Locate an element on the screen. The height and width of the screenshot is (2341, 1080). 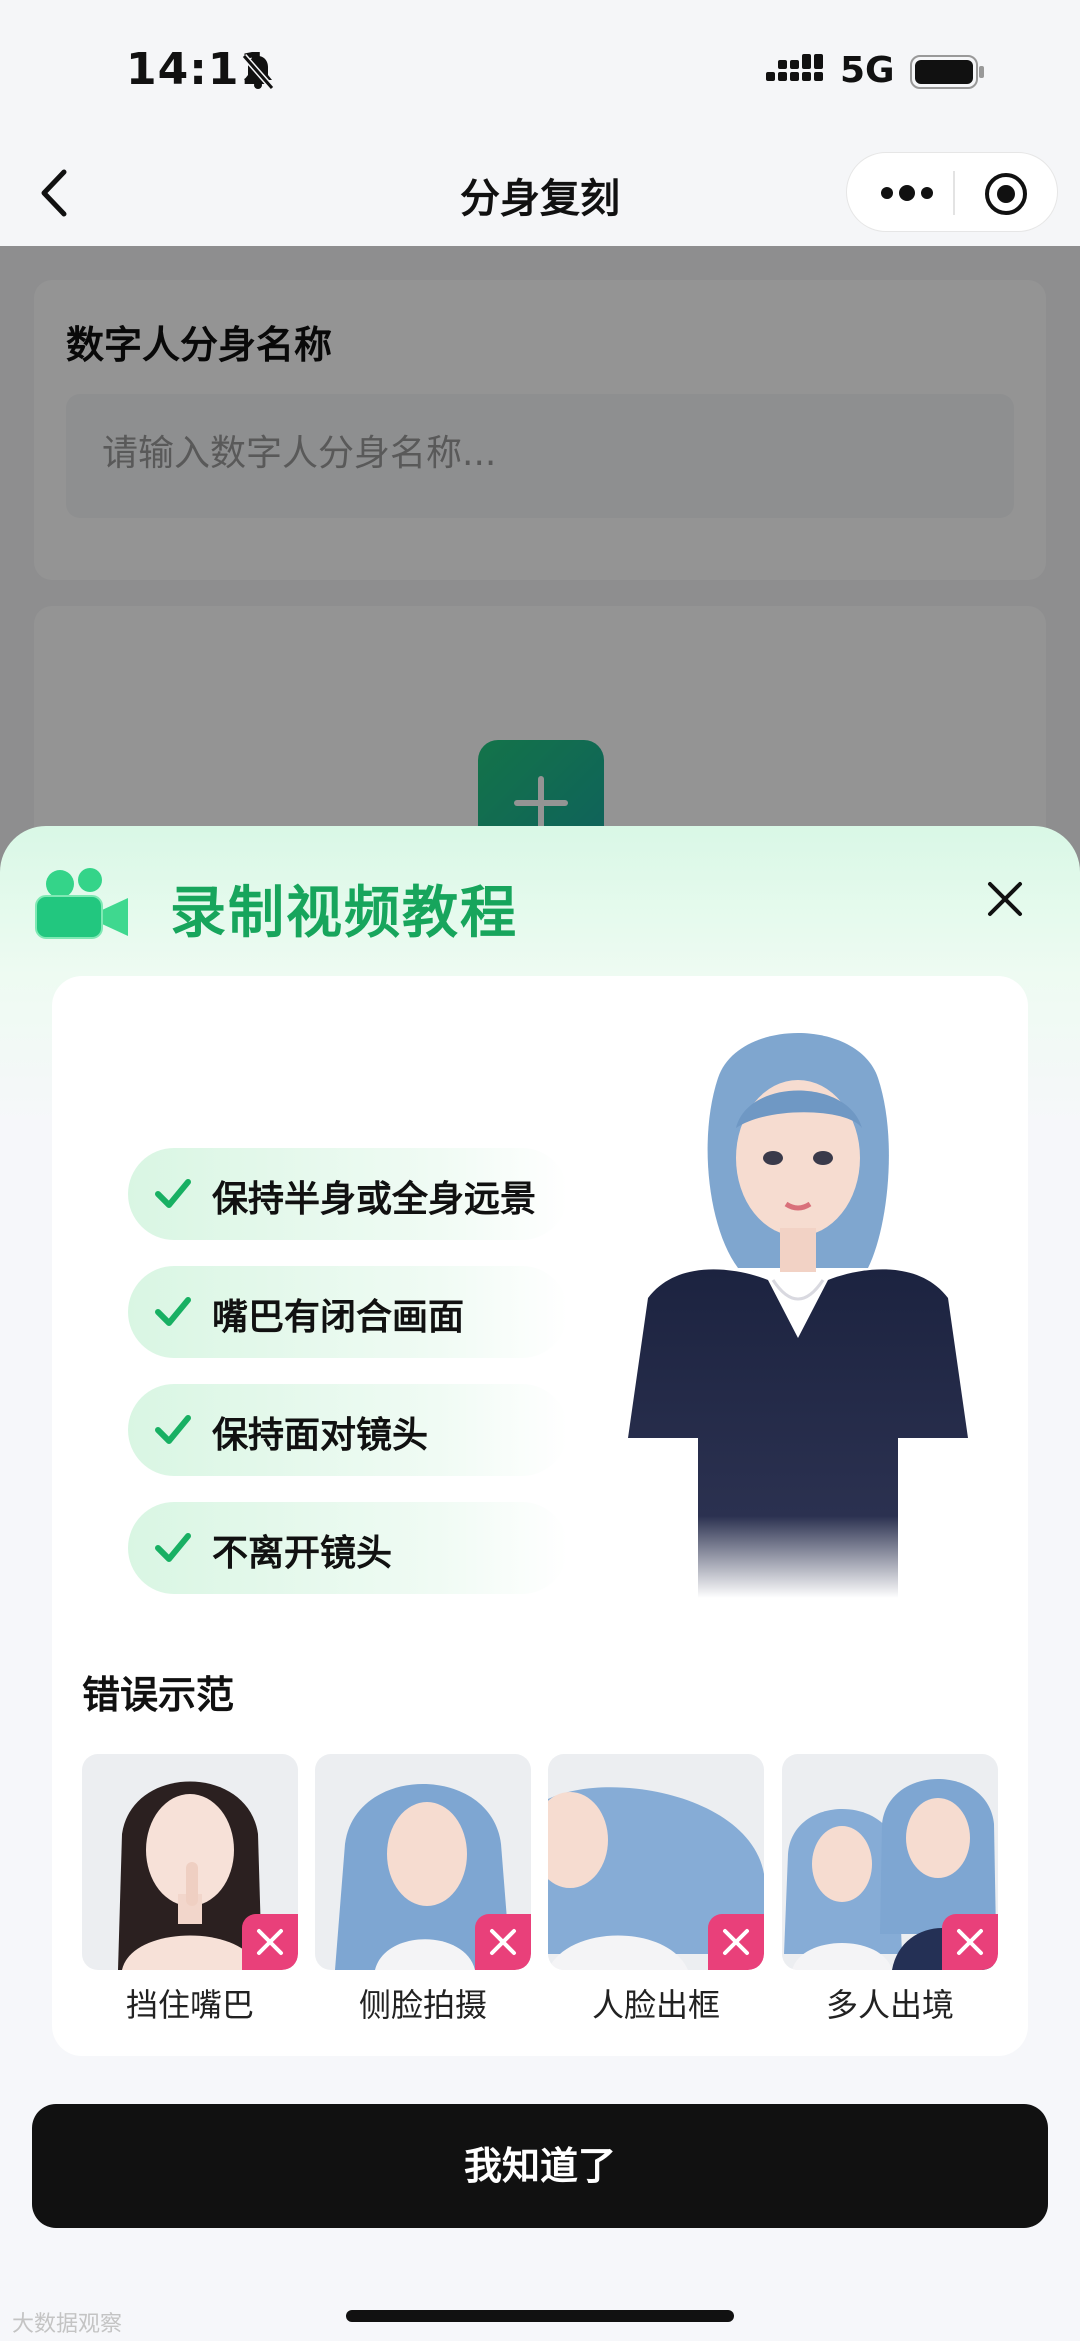
close-program-icon is located at coordinates (1006, 194).